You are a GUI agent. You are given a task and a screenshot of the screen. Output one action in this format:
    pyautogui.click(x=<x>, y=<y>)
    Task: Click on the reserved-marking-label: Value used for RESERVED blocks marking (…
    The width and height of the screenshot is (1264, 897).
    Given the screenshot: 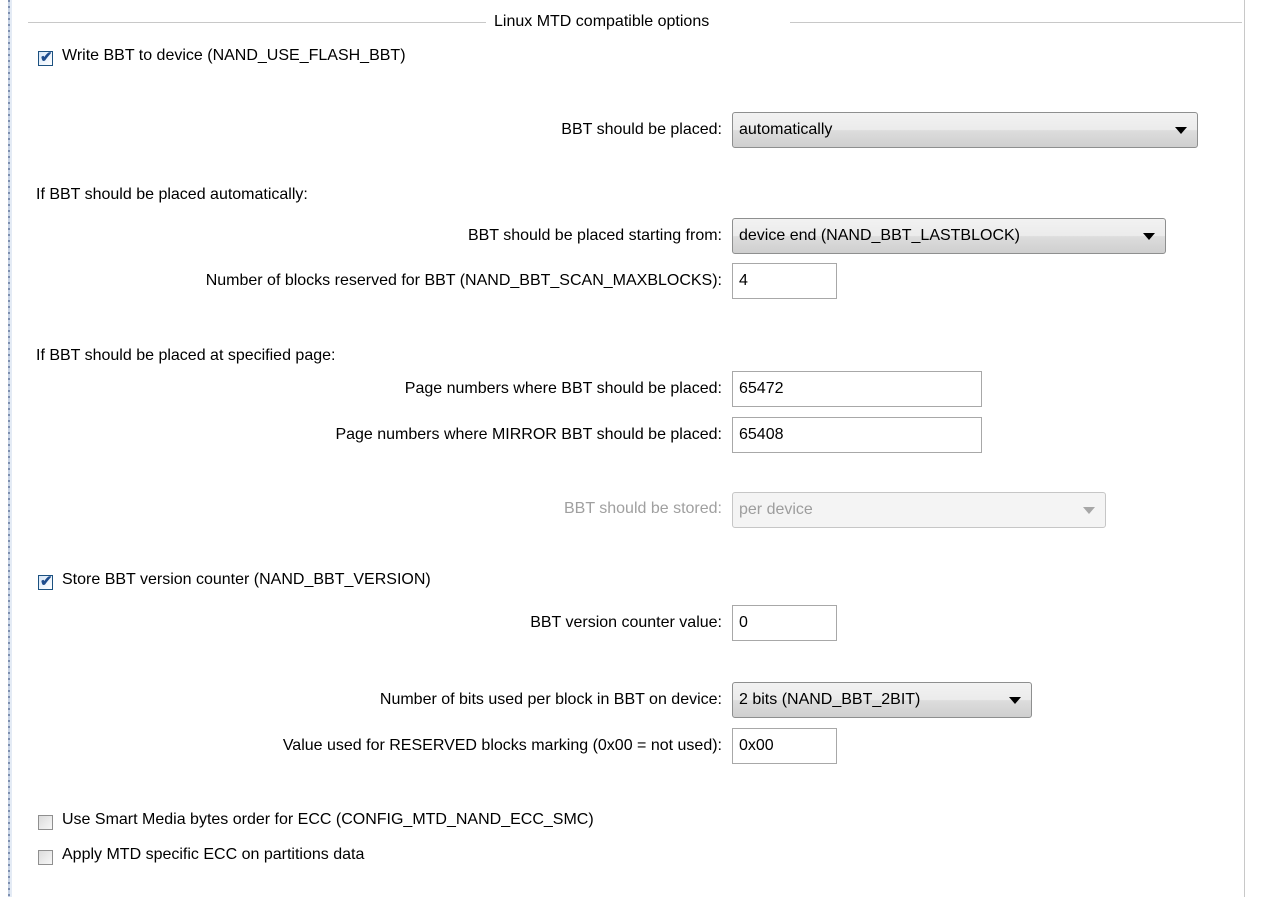 What is the action you would take?
    pyautogui.click(x=502, y=745)
    